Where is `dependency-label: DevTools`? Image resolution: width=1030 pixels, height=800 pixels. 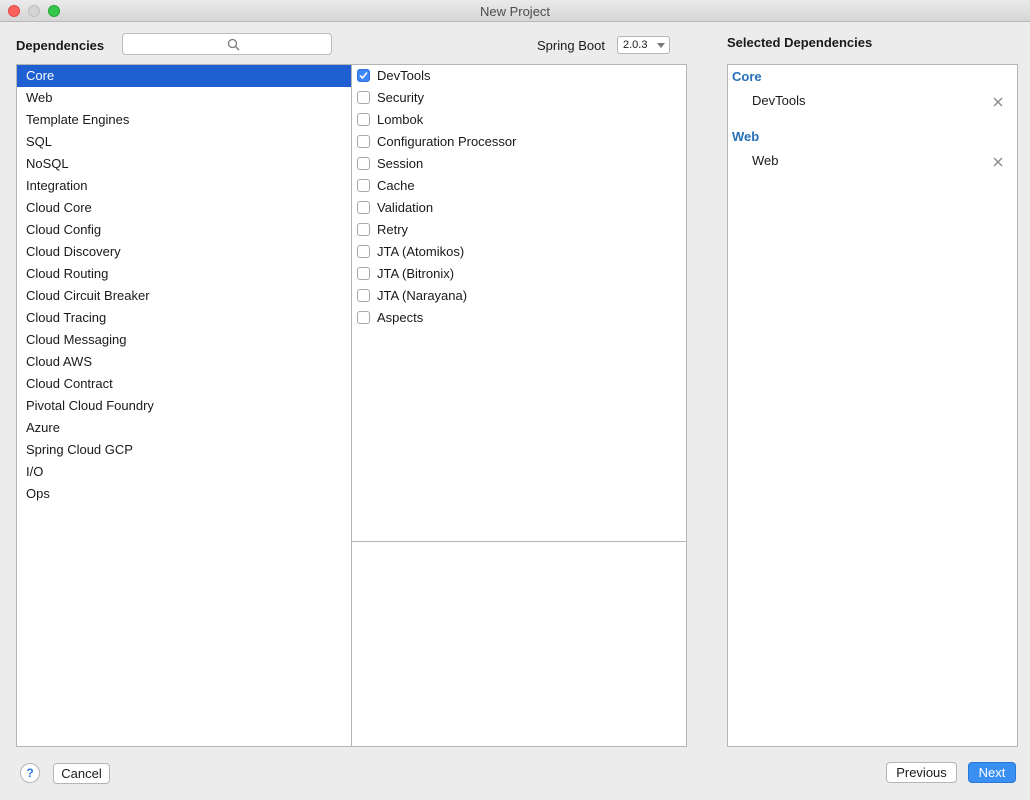 dependency-label: DevTools is located at coordinates (404, 75).